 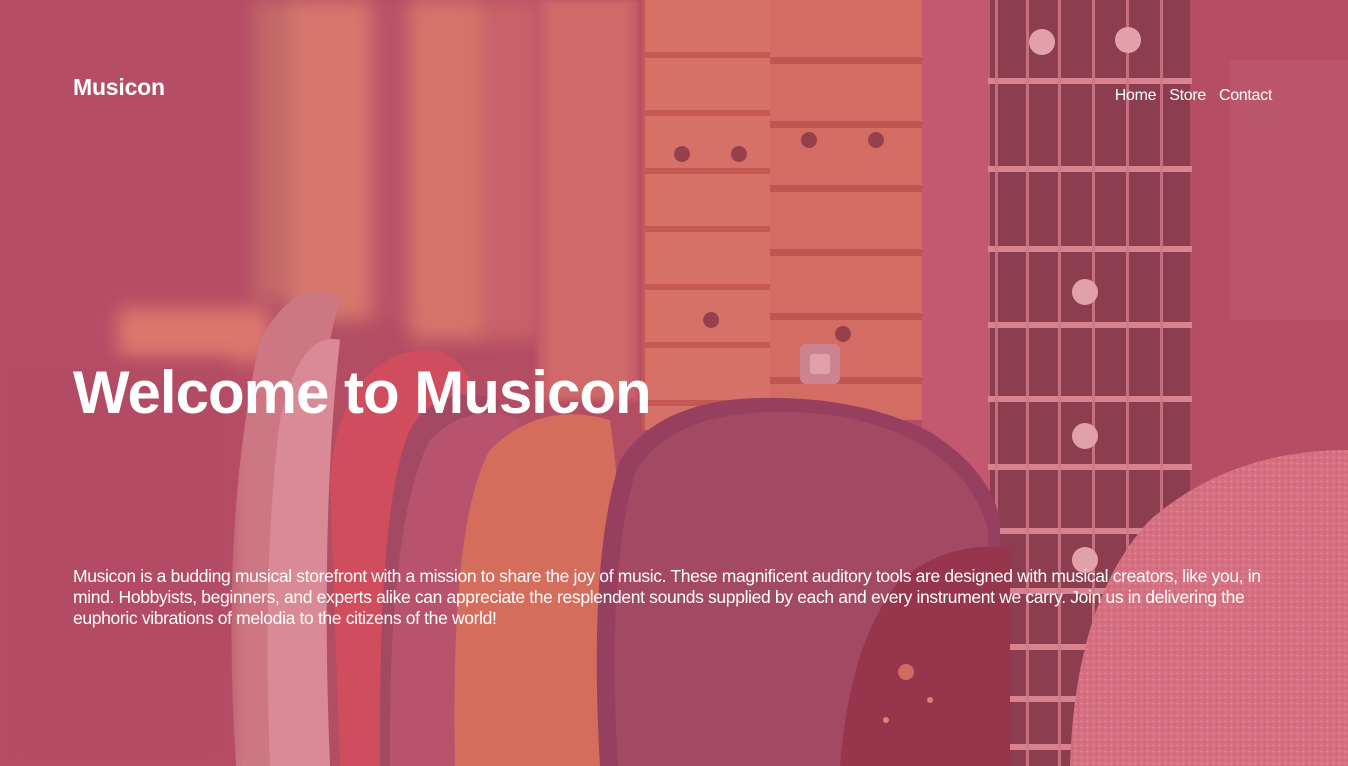 I want to click on hero-headline: Welcome to Musicon, so click(x=362, y=392).